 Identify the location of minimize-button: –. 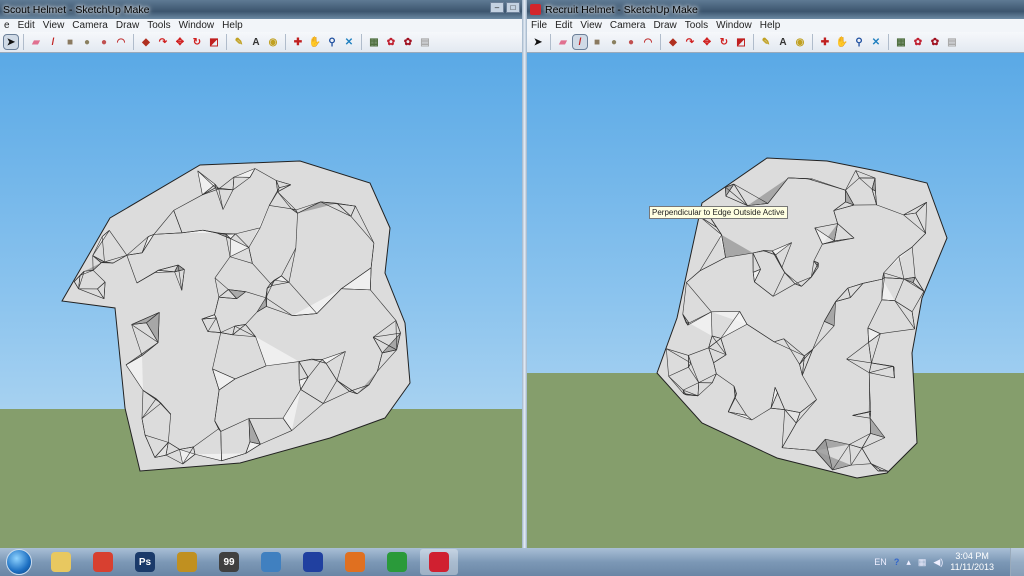
(497, 7).